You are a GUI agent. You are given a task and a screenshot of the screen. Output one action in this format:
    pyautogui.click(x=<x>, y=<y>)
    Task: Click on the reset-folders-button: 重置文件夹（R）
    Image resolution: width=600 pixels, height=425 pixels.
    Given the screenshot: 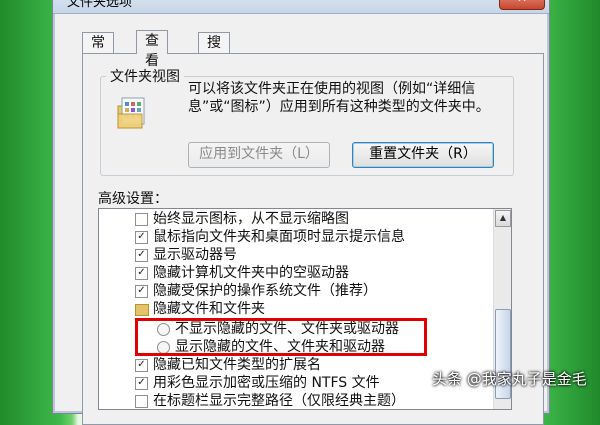 What is the action you would take?
    pyautogui.click(x=423, y=155)
    